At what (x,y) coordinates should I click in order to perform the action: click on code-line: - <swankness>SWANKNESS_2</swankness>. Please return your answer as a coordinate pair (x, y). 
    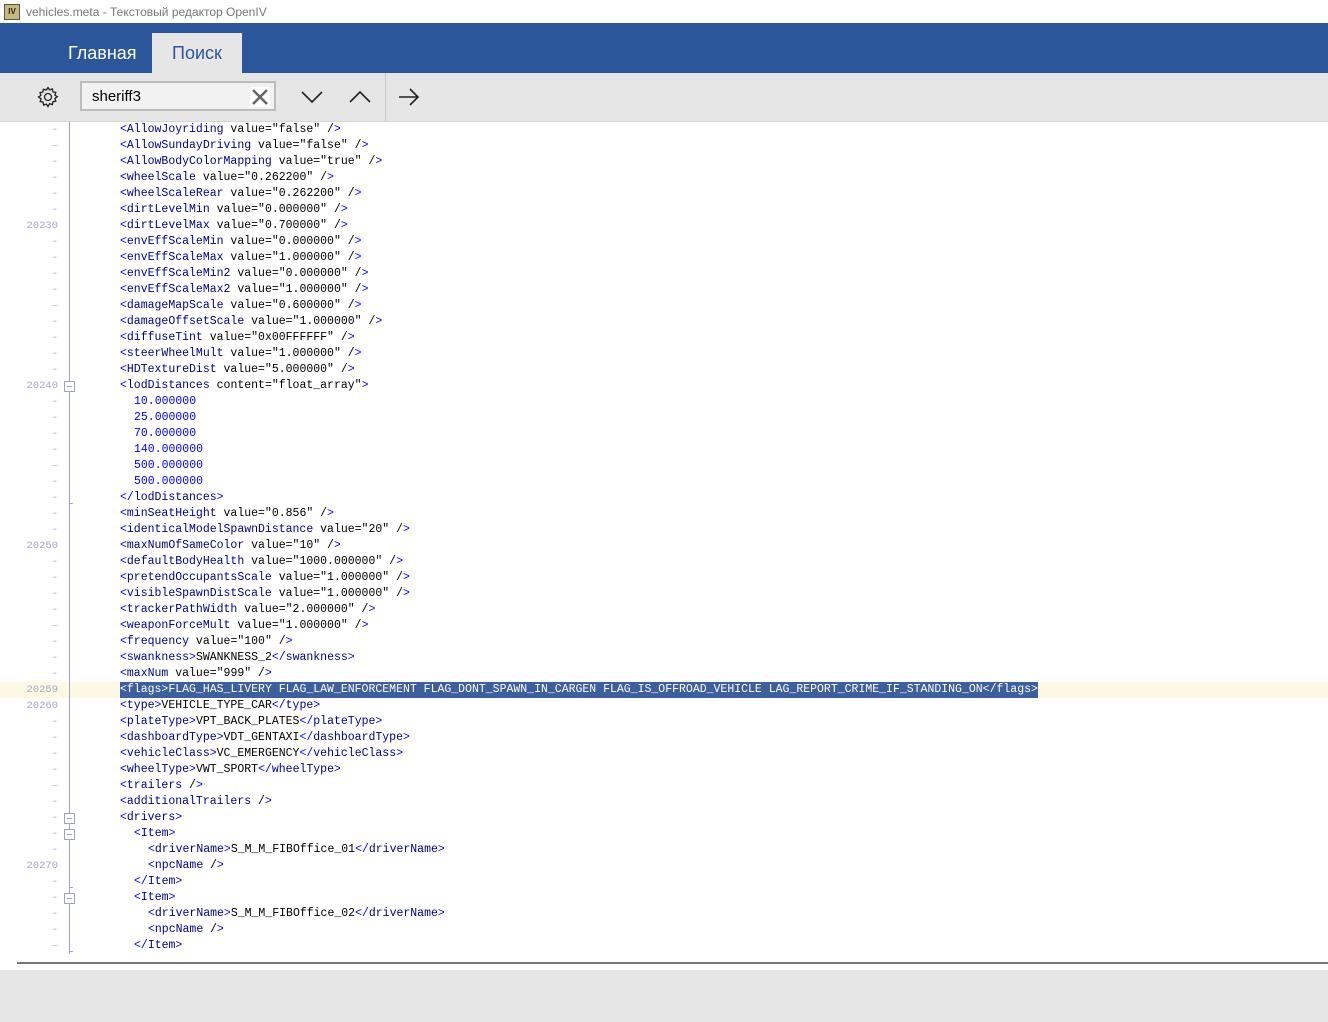
    Looking at the image, I should click on (664, 658).